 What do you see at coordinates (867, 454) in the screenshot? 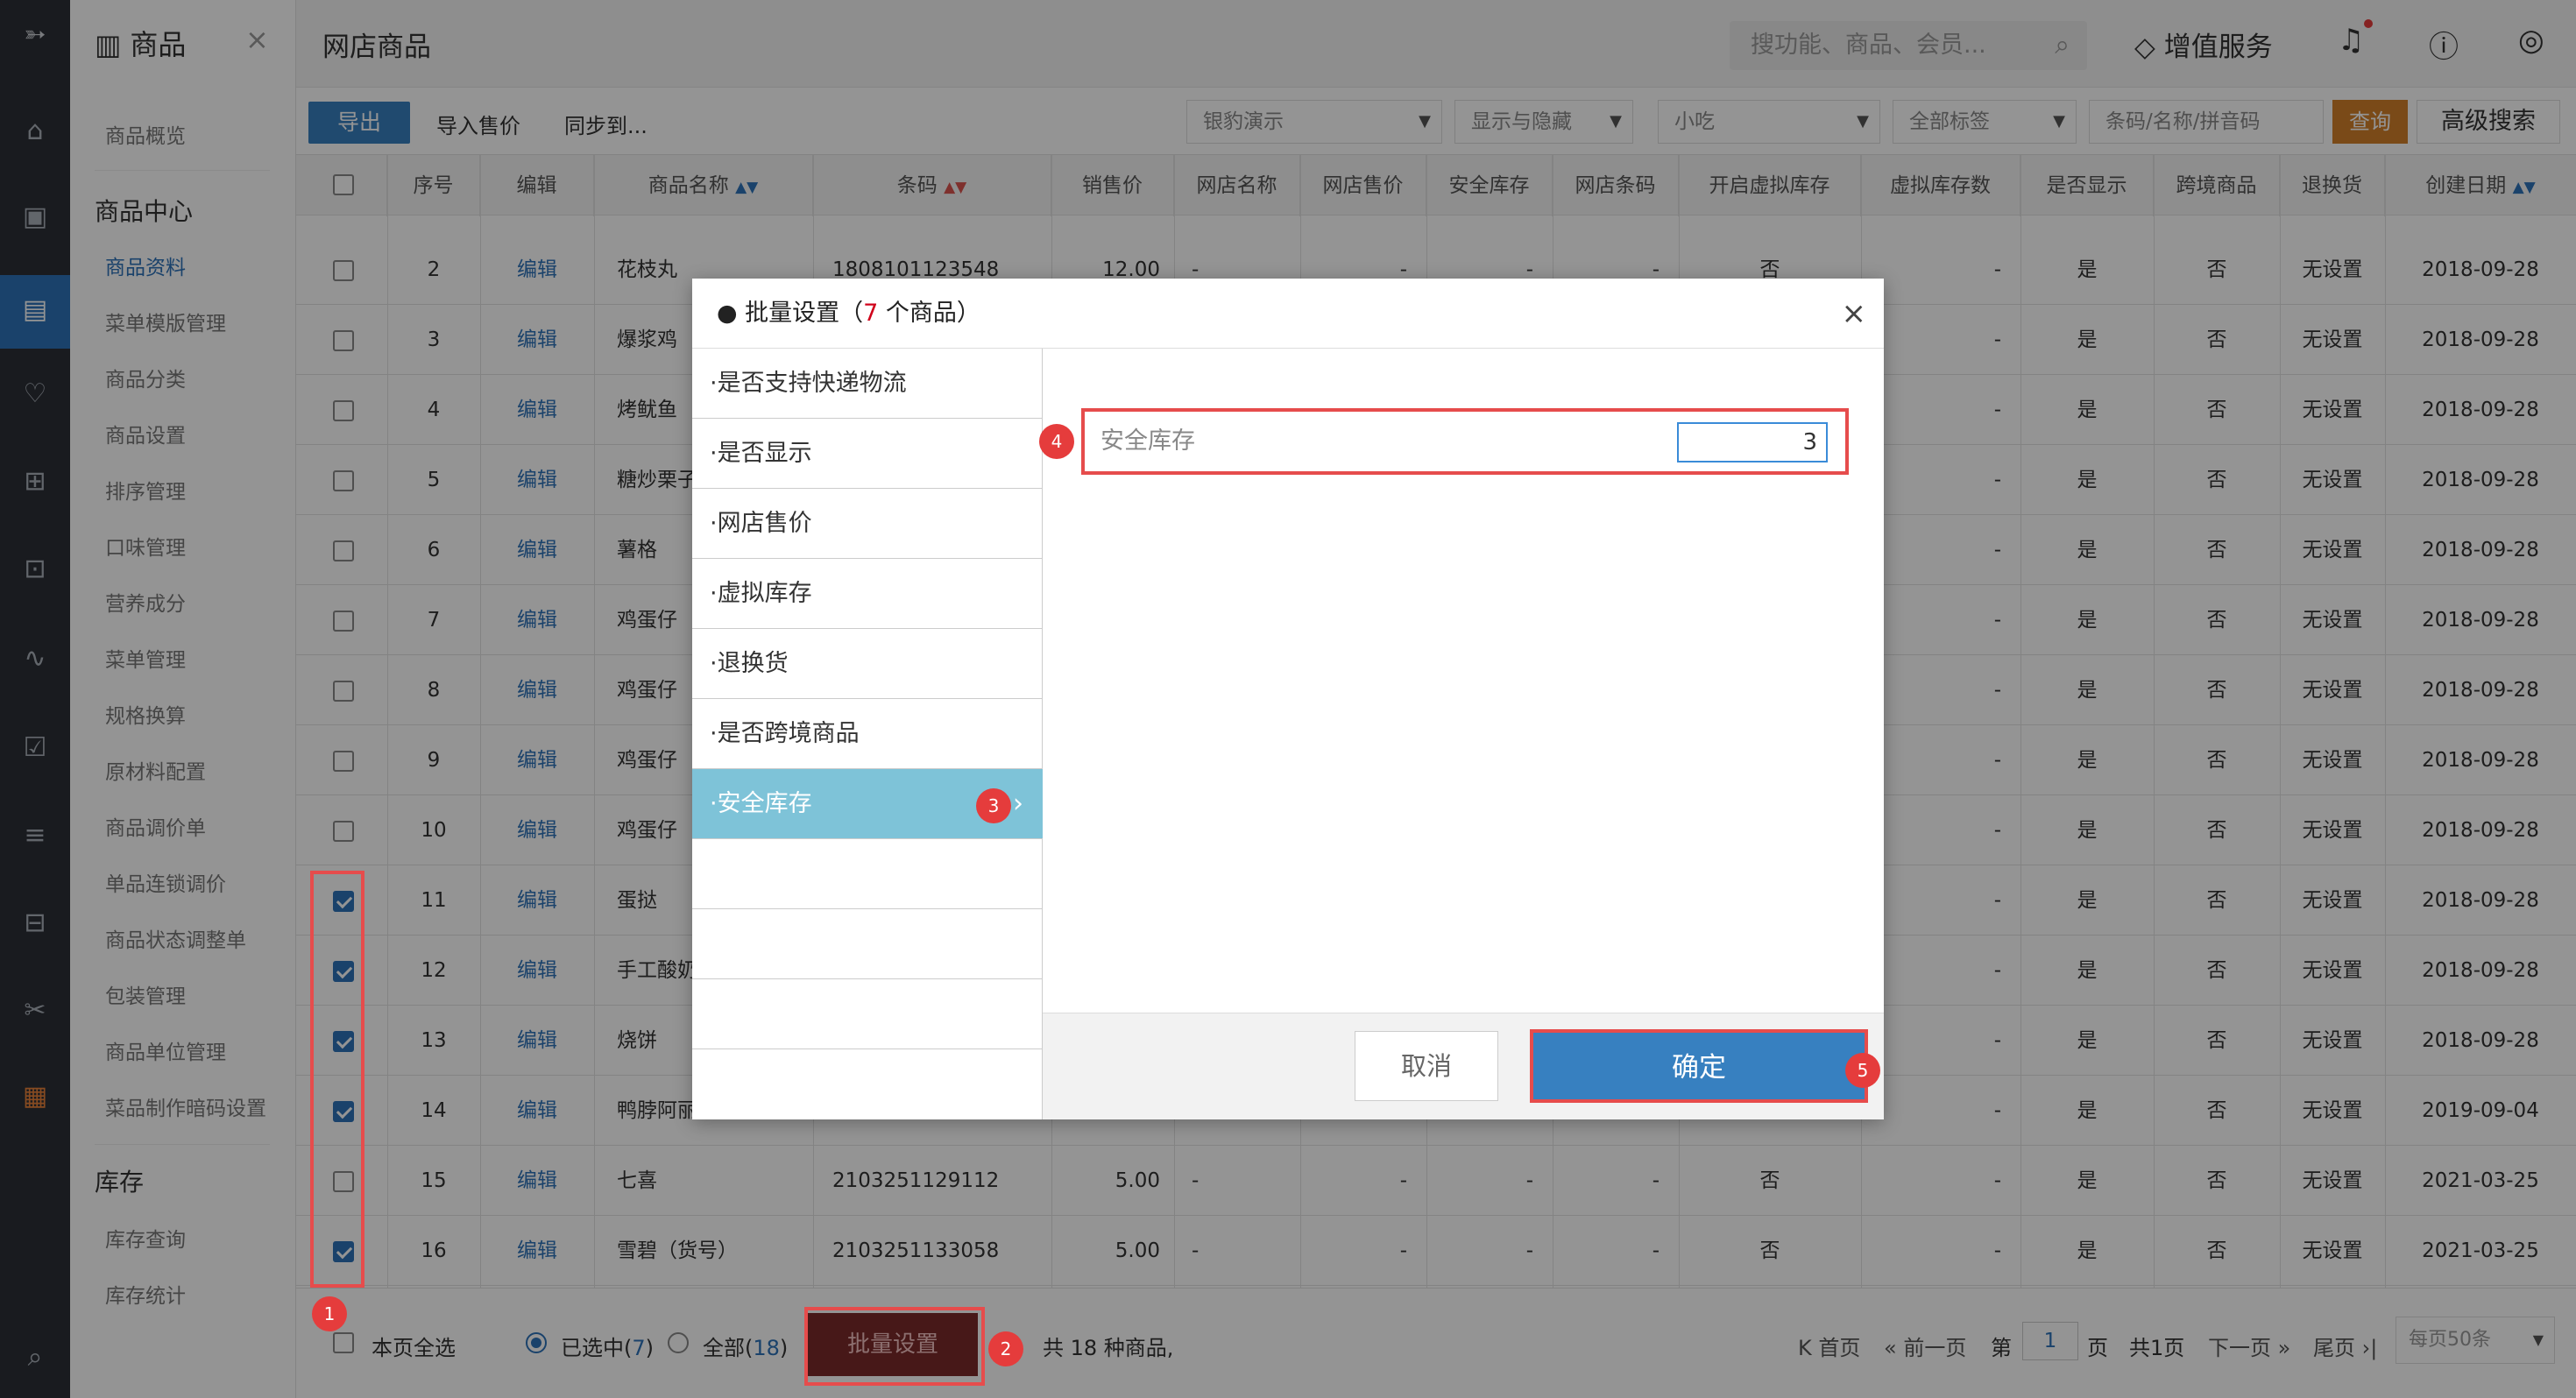
I see `dialog-nav-item: ·是否显示` at bounding box center [867, 454].